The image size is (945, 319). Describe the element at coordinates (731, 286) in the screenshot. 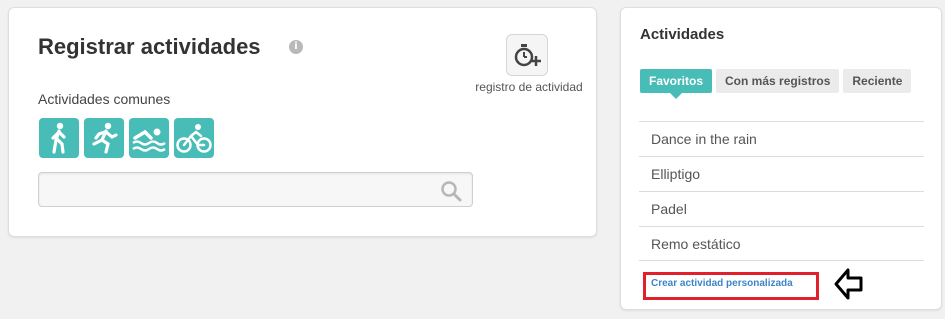

I see `highlight-box` at that location.